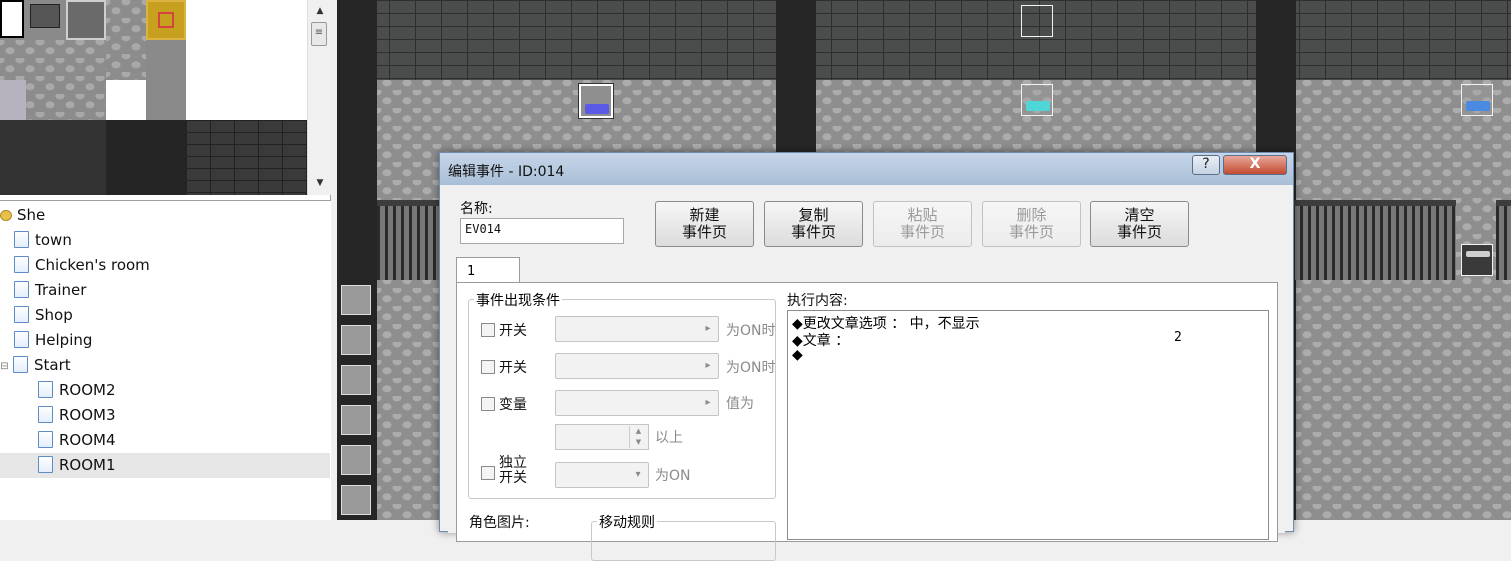 The height and width of the screenshot is (561, 1511). What do you see at coordinates (513, 405) in the screenshot?
I see `variable-label: 变量` at bounding box center [513, 405].